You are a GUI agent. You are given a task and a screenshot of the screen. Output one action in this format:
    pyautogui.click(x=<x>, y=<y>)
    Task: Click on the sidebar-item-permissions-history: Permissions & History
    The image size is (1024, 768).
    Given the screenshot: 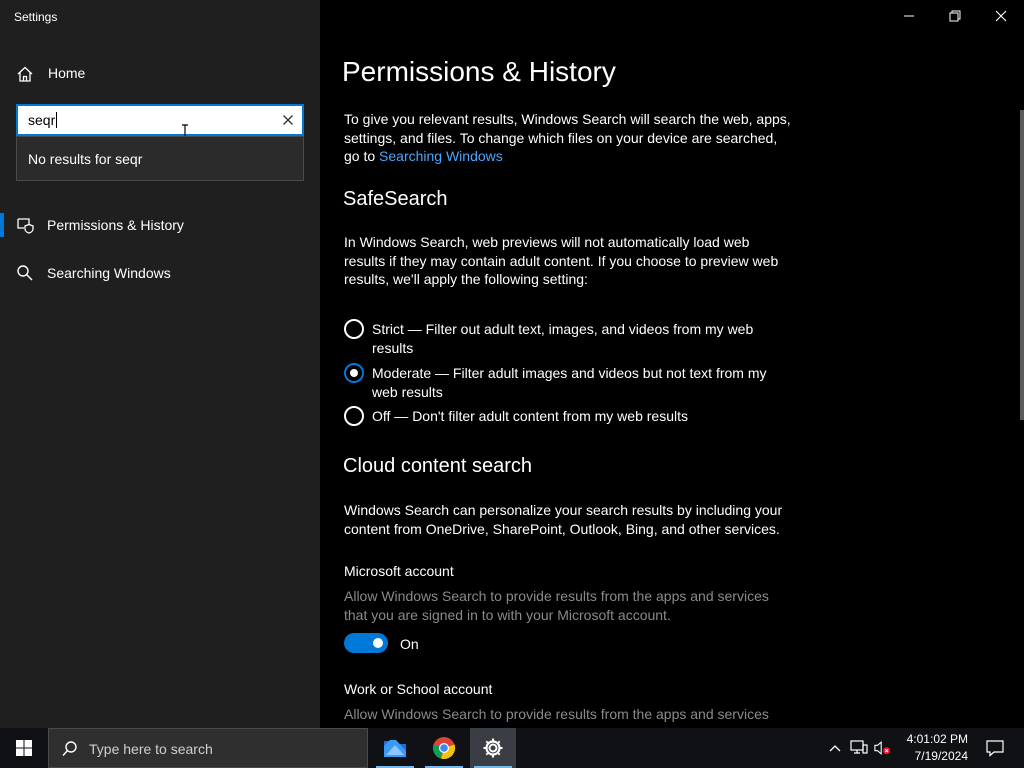 What is the action you would take?
    pyautogui.click(x=160, y=225)
    